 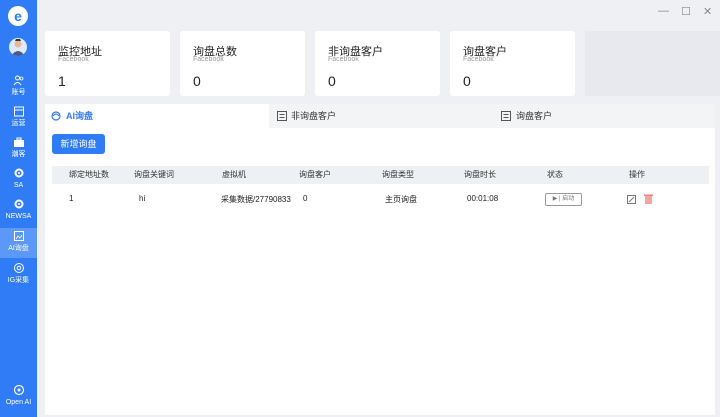 What do you see at coordinates (18, 118) in the screenshot?
I see `sidebar-item-operations: 运营` at bounding box center [18, 118].